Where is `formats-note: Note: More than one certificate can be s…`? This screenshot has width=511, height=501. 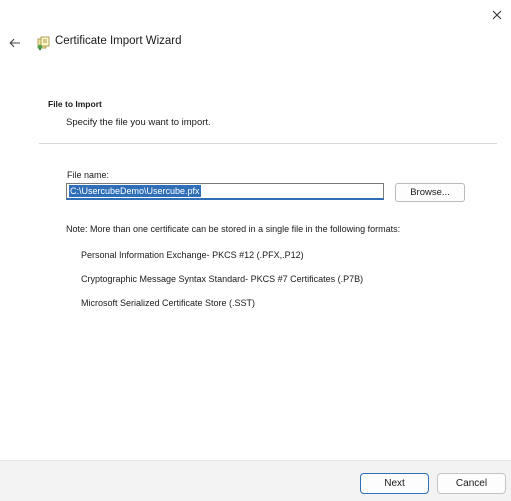 formats-note: Note: More than one certificate can be s… is located at coordinates (233, 229).